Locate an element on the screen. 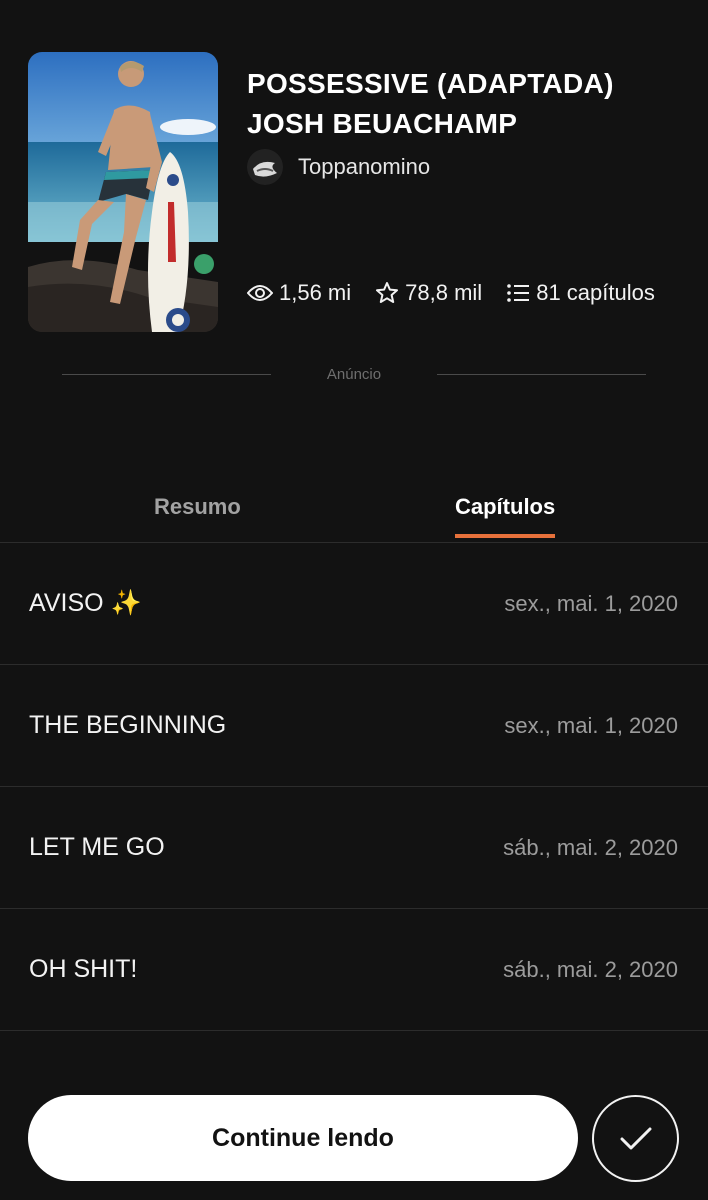 The image size is (708, 1200). tab-capitulos: Capítulos is located at coordinates (505, 516).